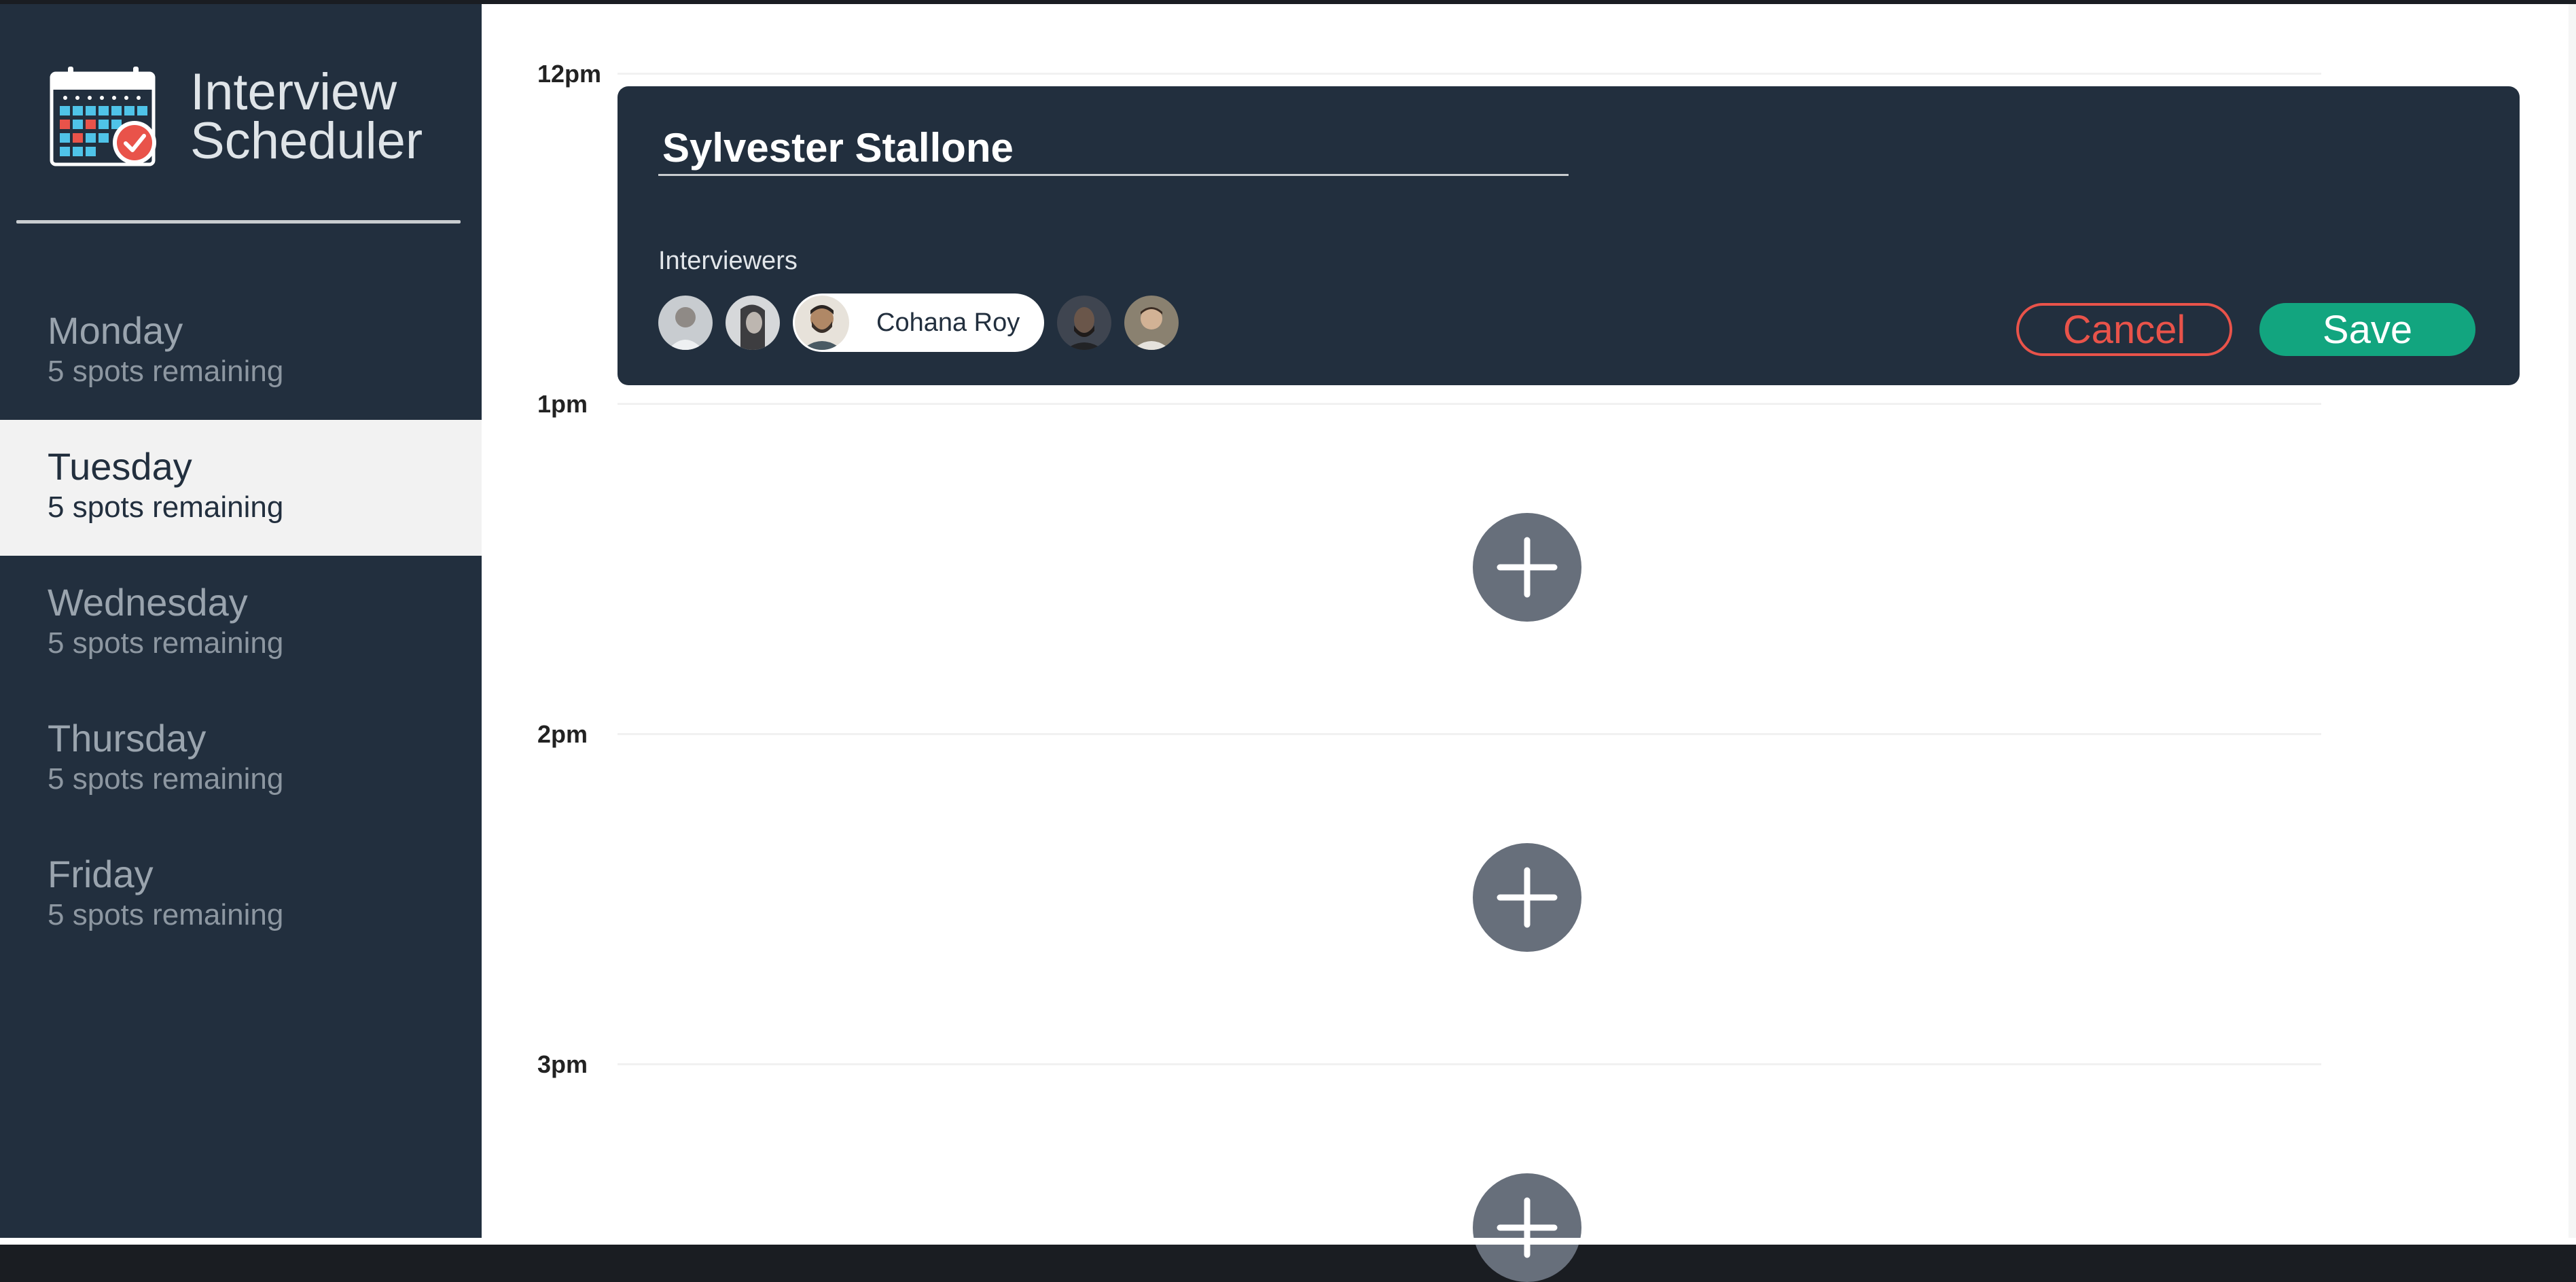 The image size is (2576, 1282). I want to click on day-item-tuesday: Tuesday 5 spots remaining, so click(241, 488).